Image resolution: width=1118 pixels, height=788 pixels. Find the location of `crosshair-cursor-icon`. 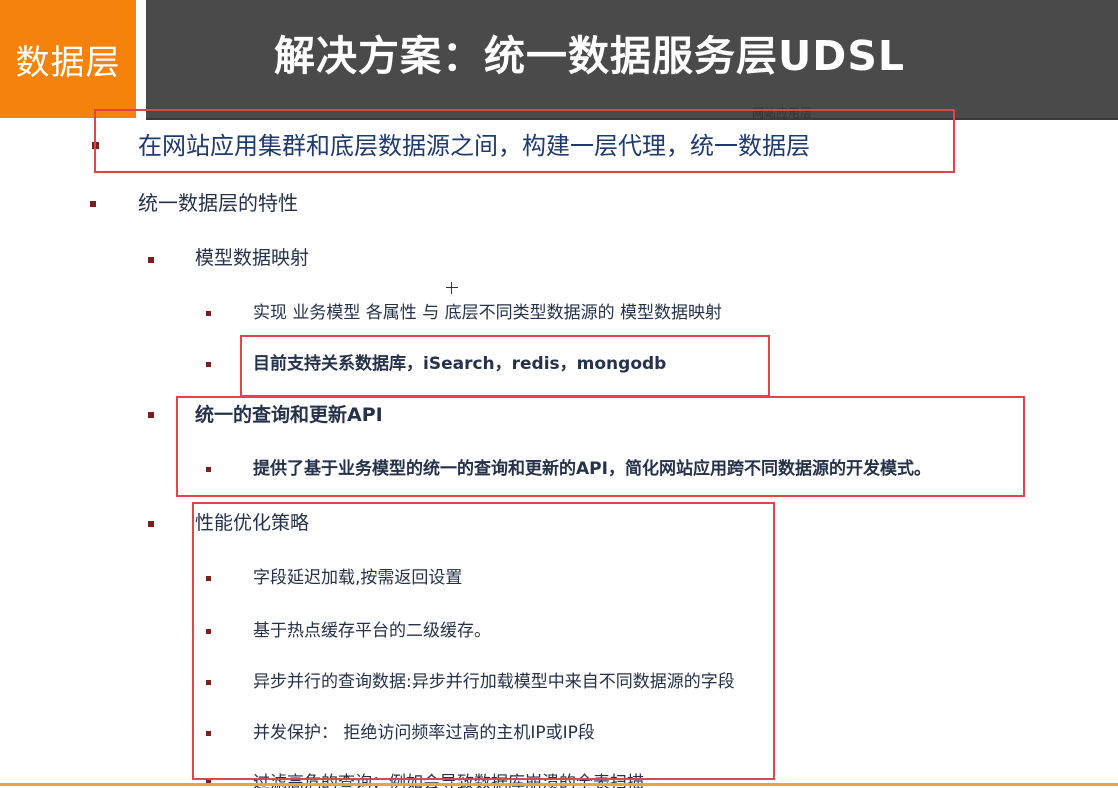

crosshair-cursor-icon is located at coordinates (452, 288).